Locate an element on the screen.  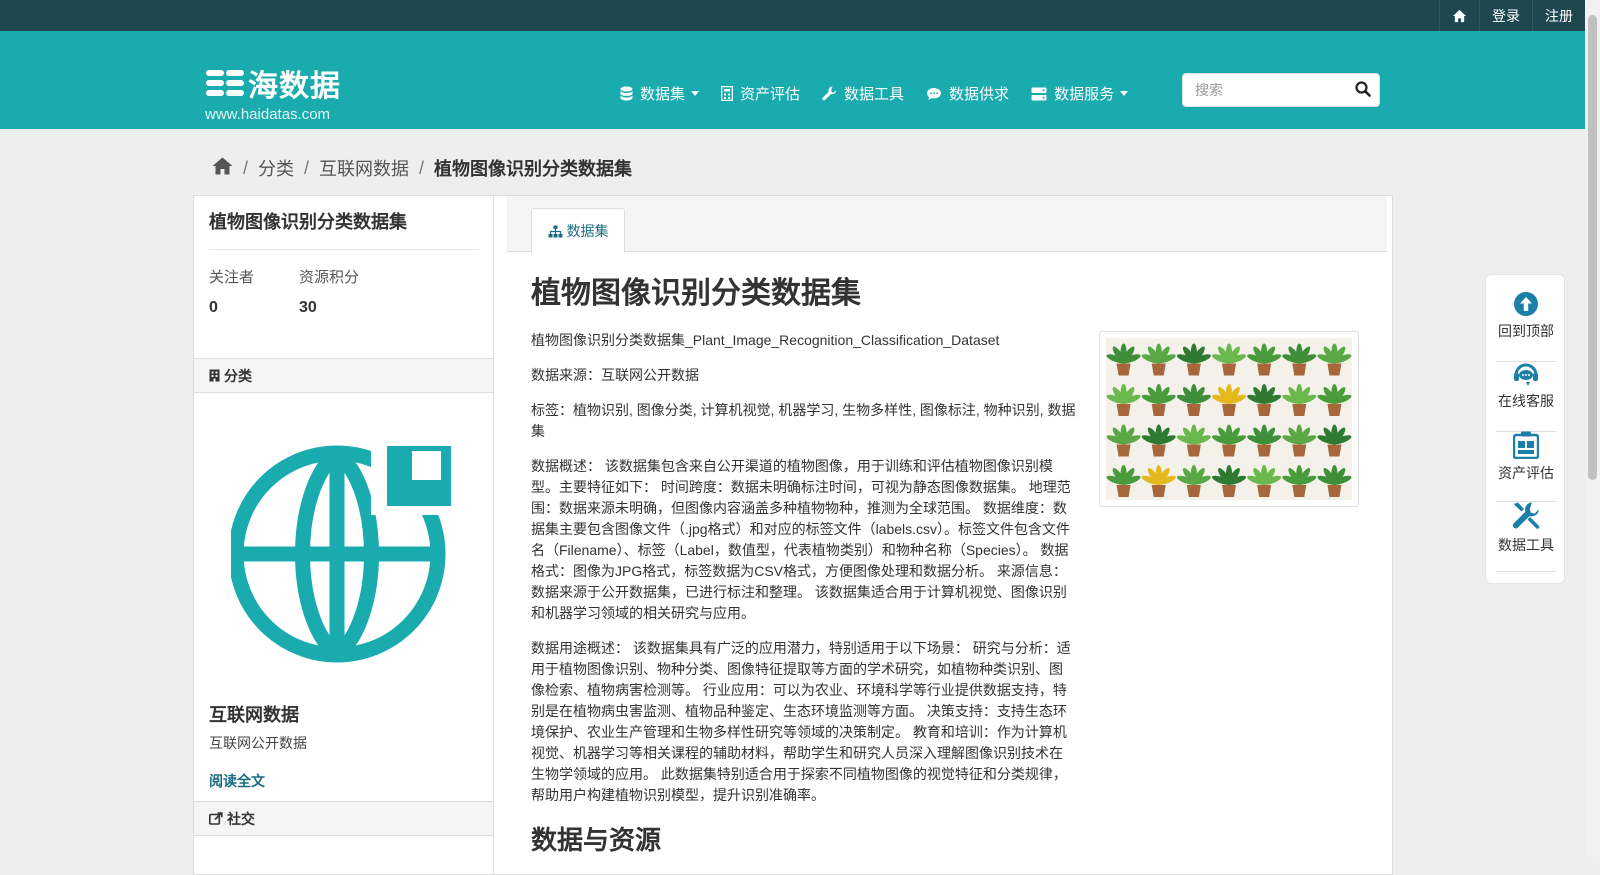
building-icon is located at coordinates (214, 375).